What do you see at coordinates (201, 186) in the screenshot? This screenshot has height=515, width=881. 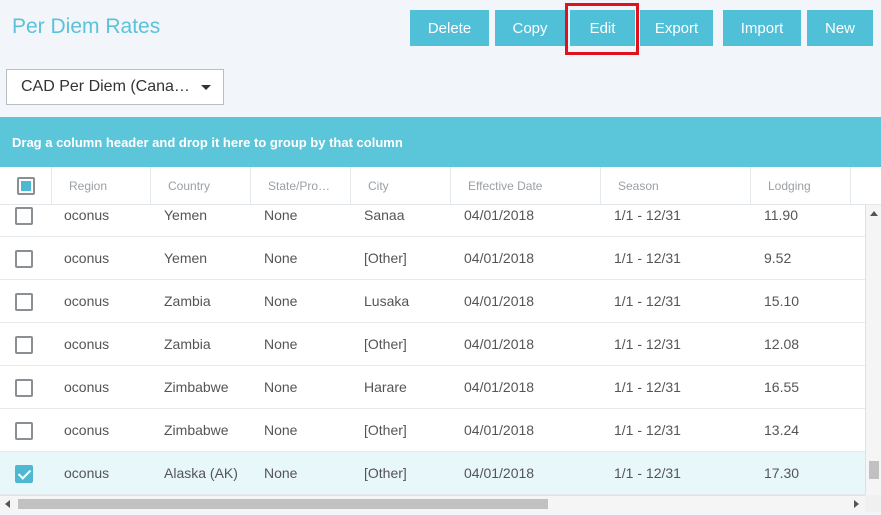 I see `column-header-country: Country` at bounding box center [201, 186].